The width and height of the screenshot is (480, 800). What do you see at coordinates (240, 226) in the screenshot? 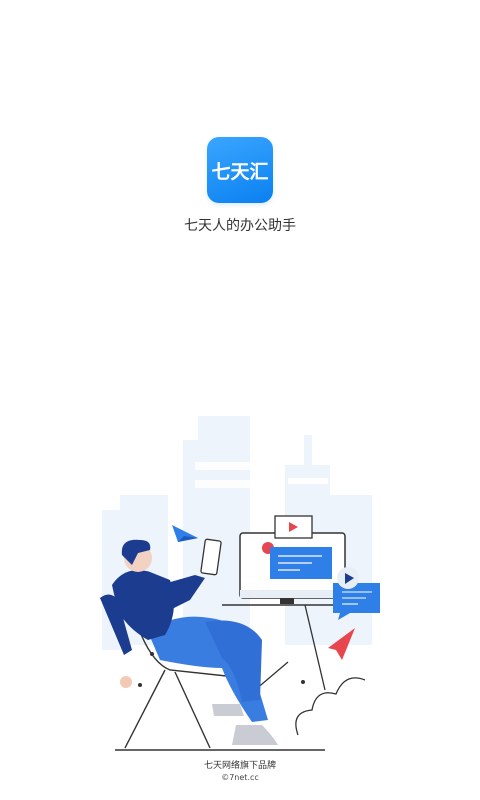
I see `app-tagline: 七天人的办公助手` at bounding box center [240, 226].